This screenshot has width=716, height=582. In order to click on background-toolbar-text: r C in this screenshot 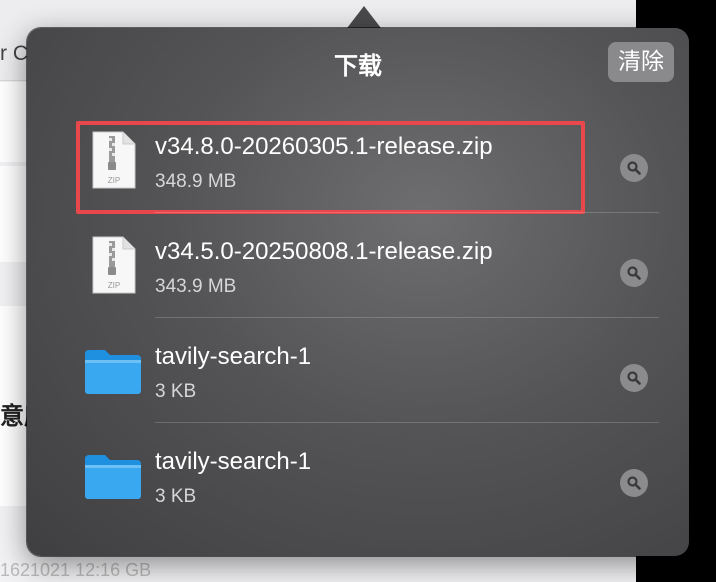, I will do `click(14, 53)`.